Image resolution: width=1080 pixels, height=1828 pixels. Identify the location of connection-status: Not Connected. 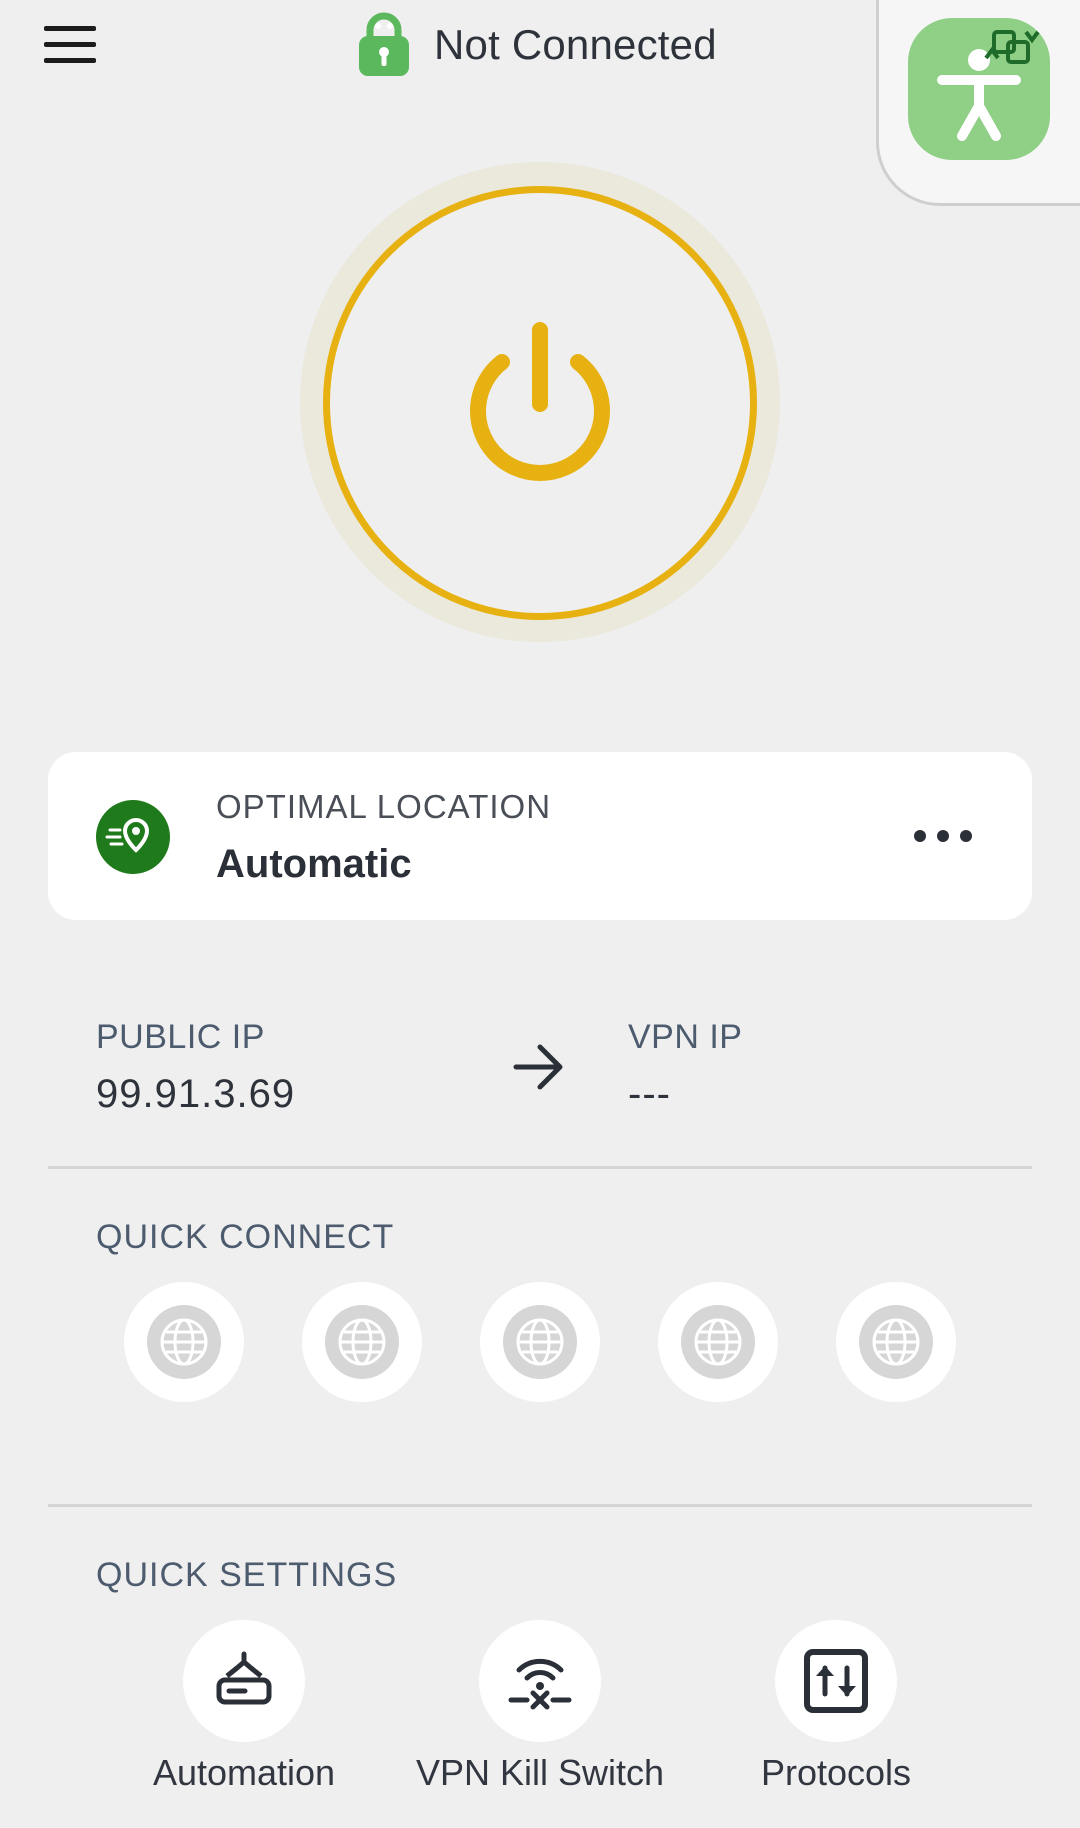
(536, 45).